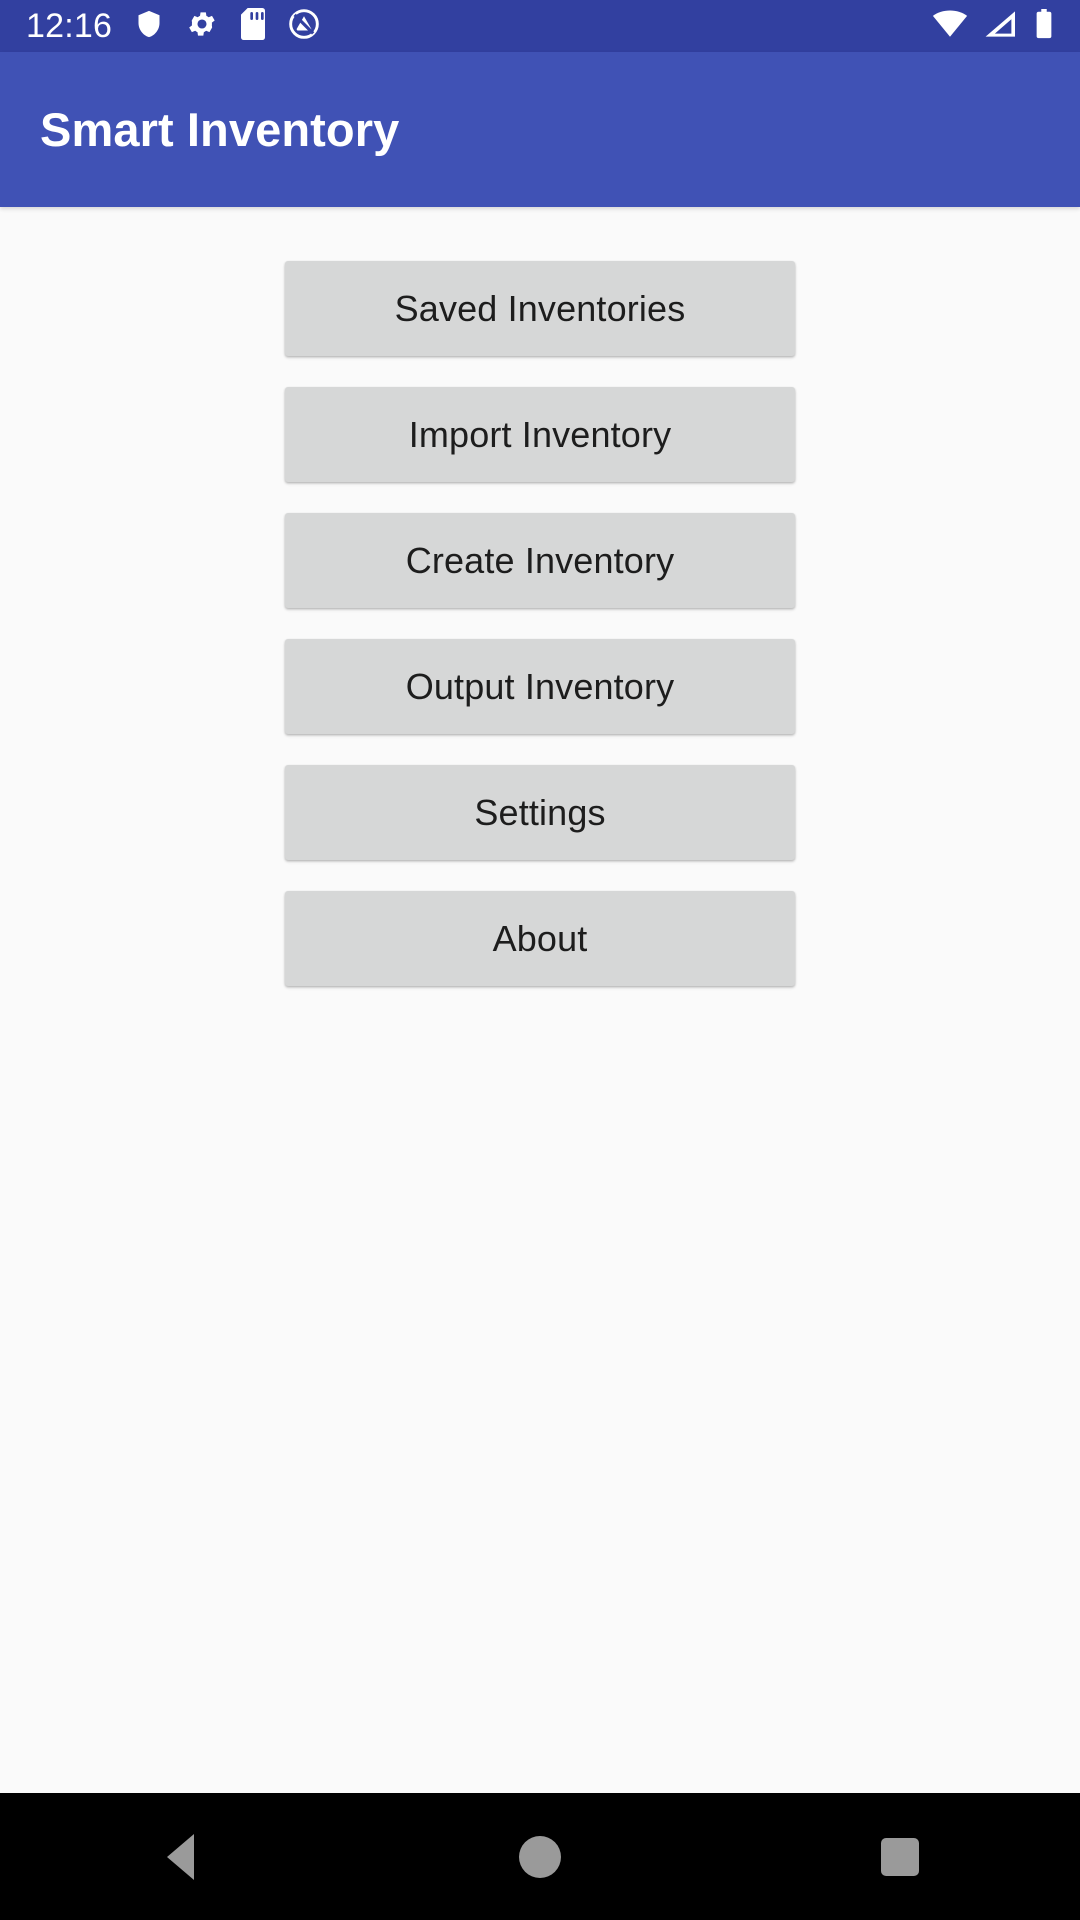 The image size is (1080, 1920). I want to click on recents-icon, so click(900, 1856).